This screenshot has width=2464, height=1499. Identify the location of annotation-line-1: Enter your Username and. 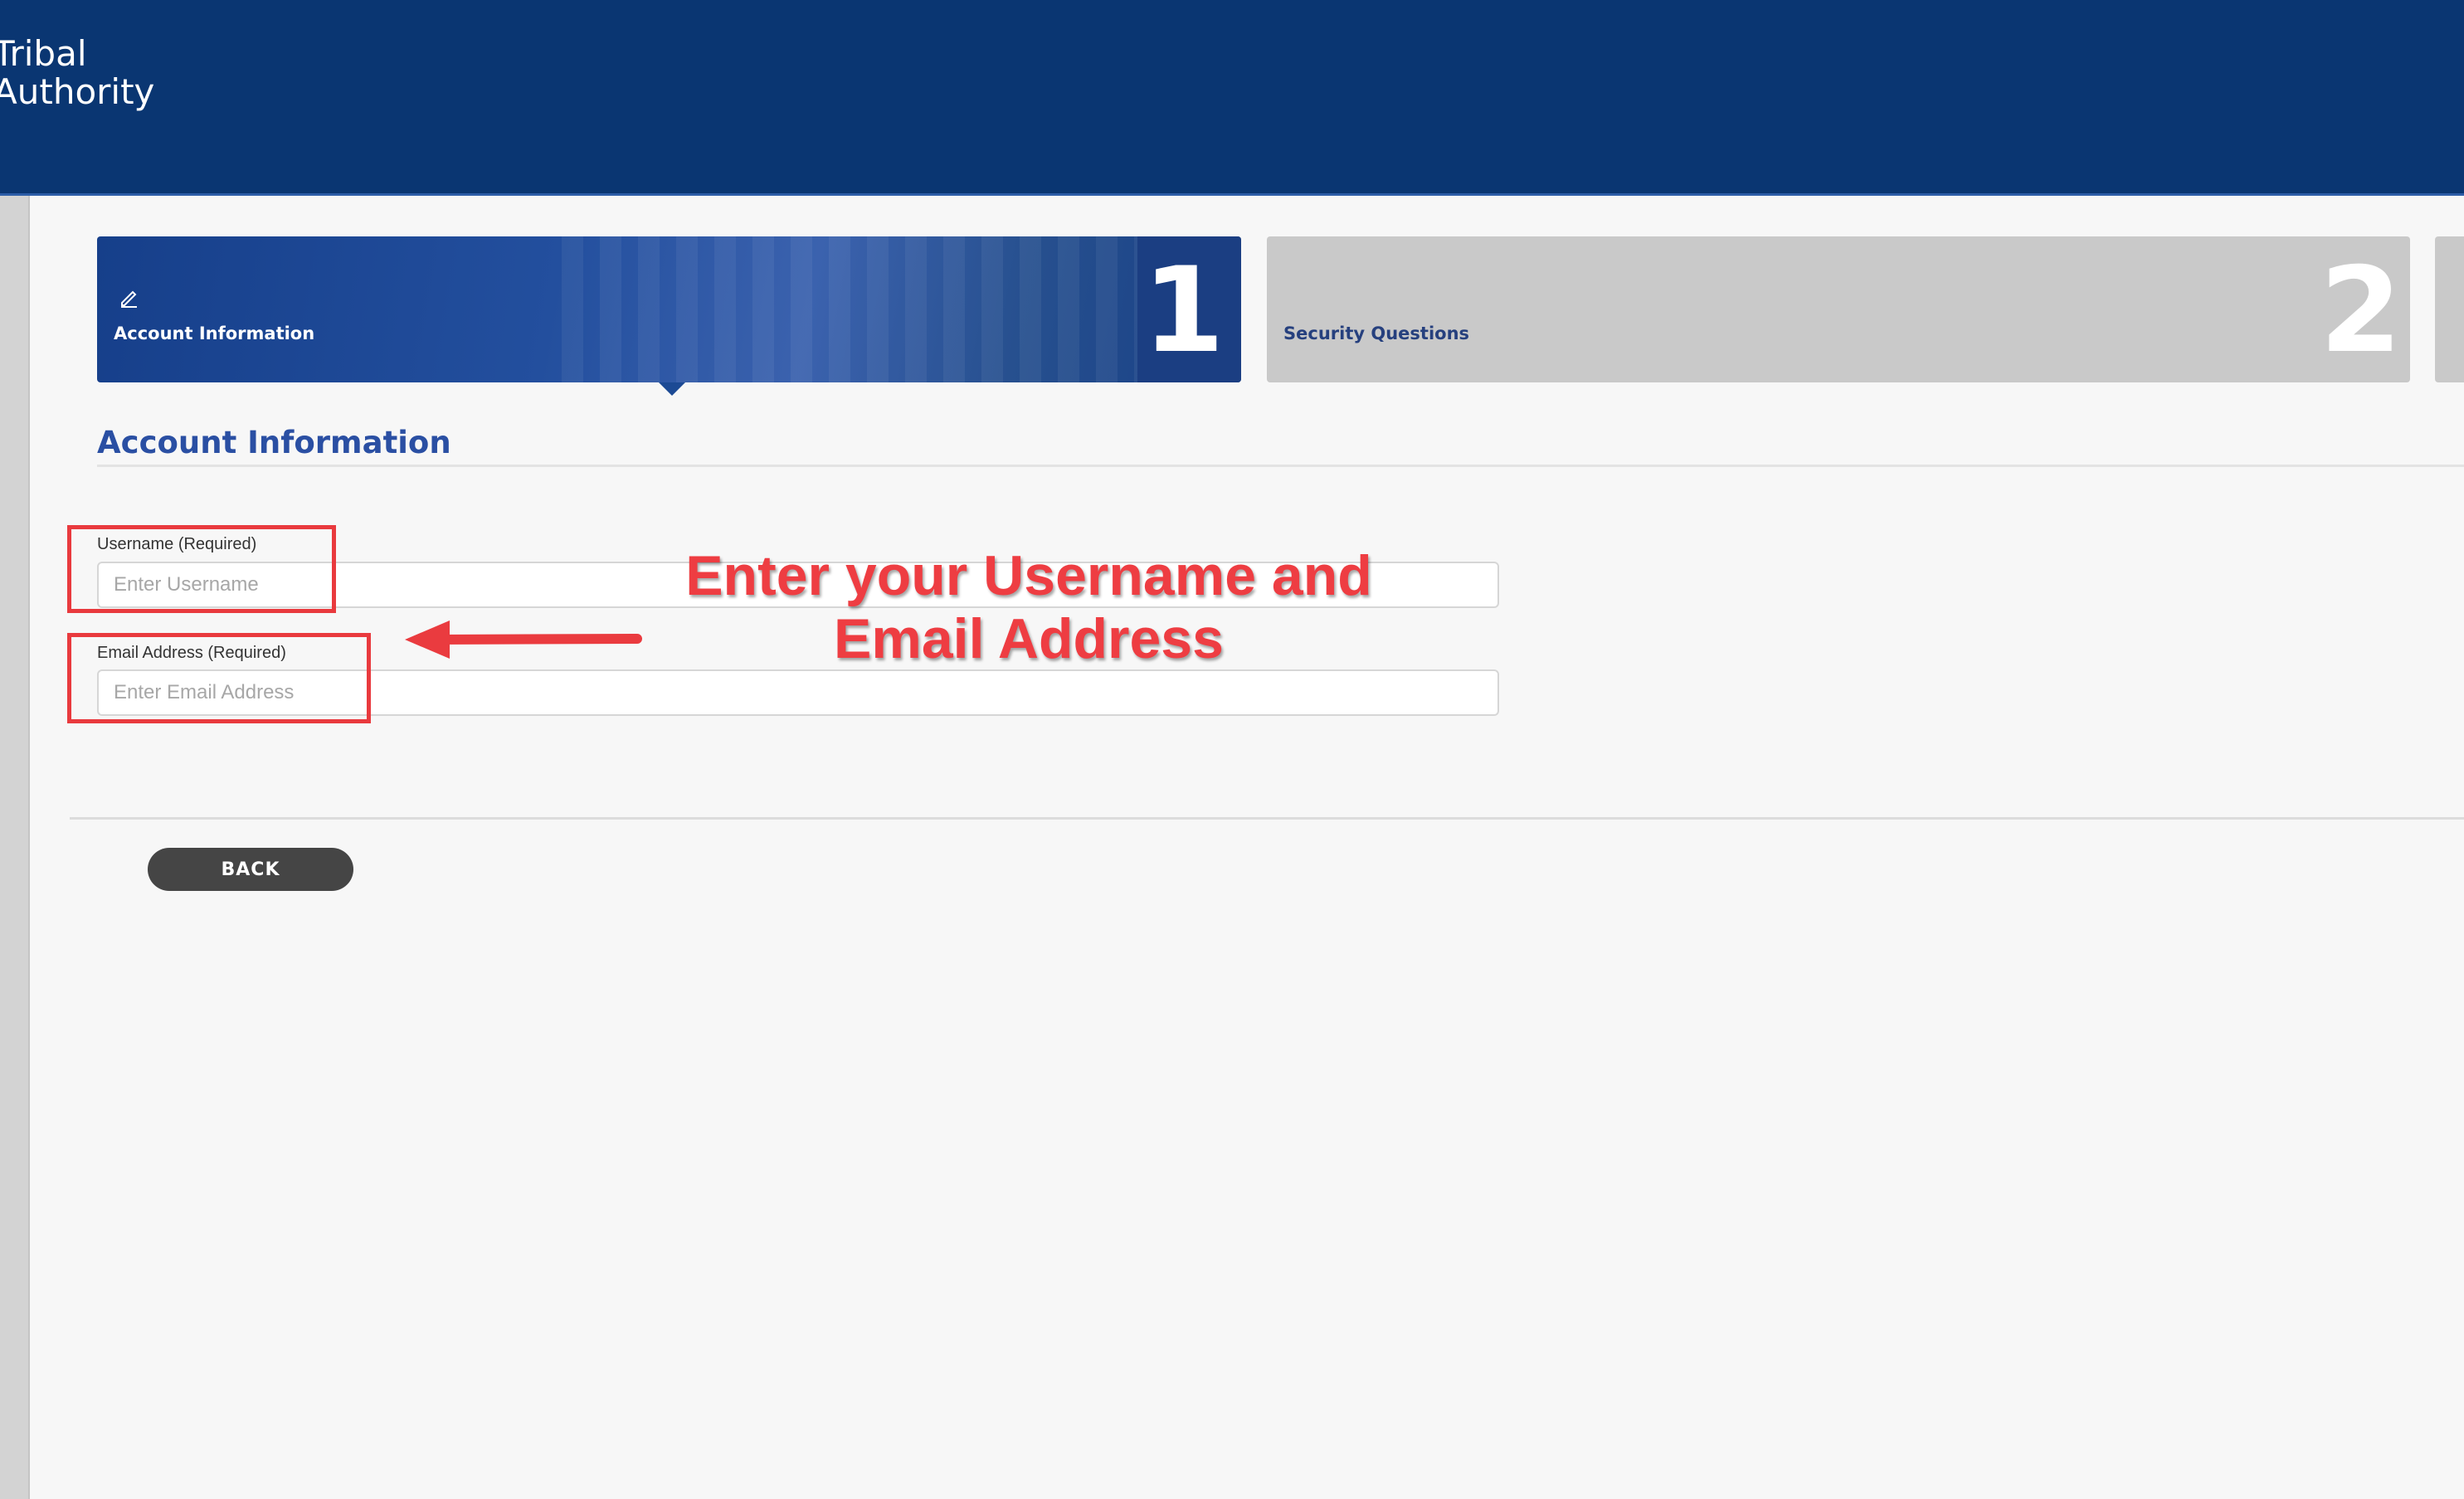
(1028, 575).